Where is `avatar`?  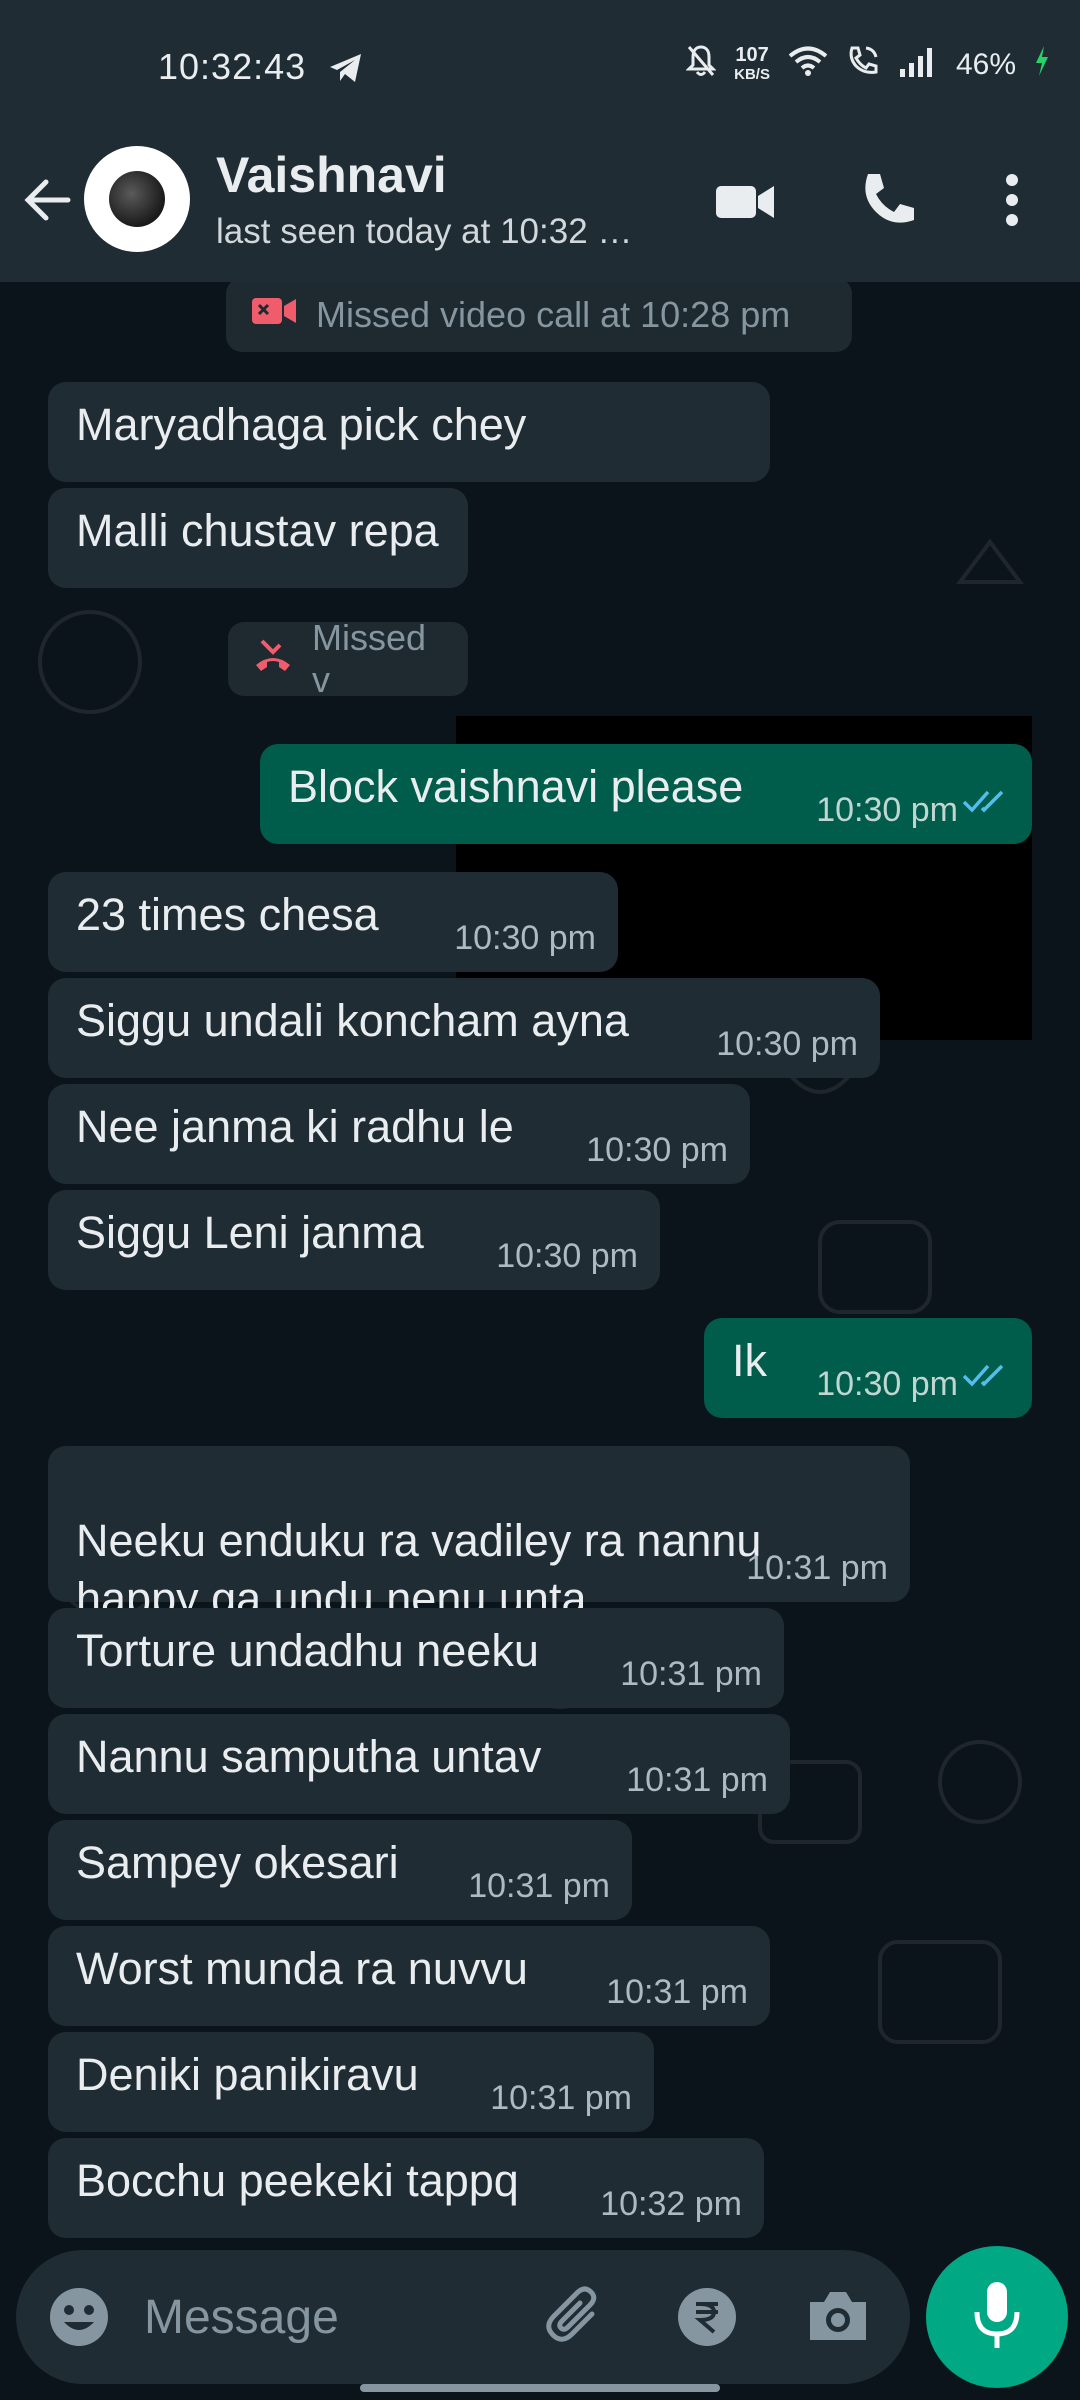
avatar is located at coordinates (137, 199).